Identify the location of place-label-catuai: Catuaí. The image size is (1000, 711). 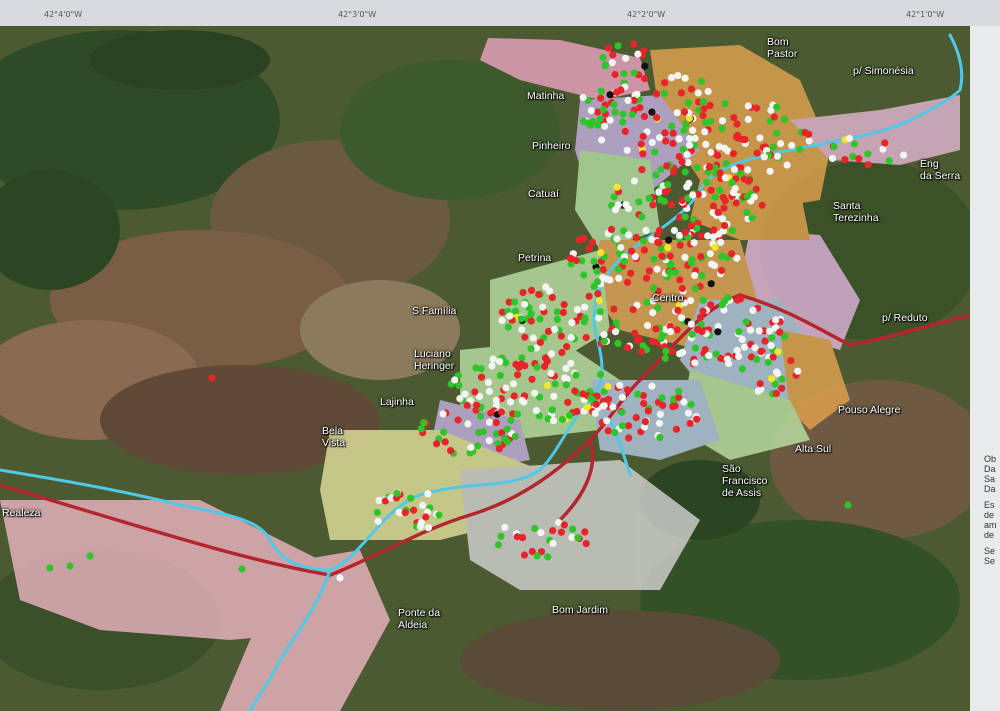
(543, 194).